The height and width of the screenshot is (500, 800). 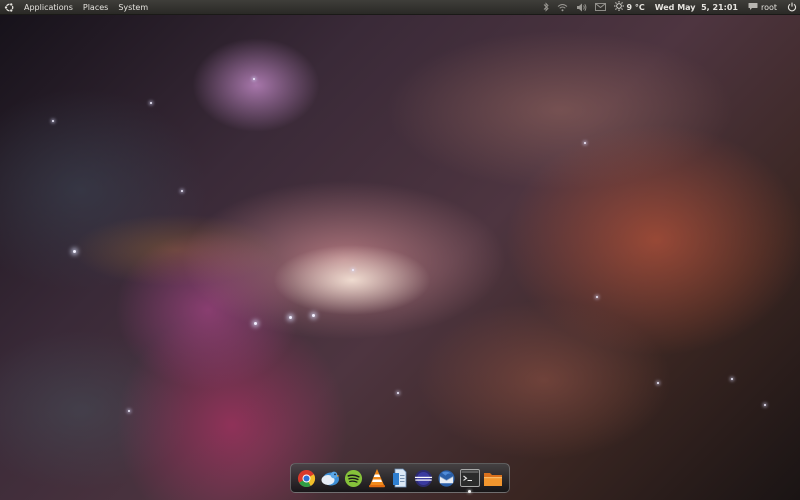 I want to click on user-menu: root, so click(x=762, y=7).